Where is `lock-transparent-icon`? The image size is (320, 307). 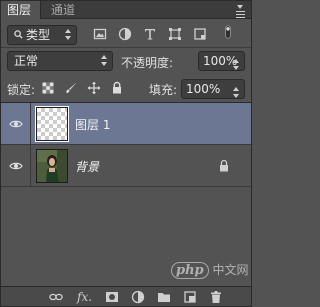 lock-transparent-icon is located at coordinates (48, 88).